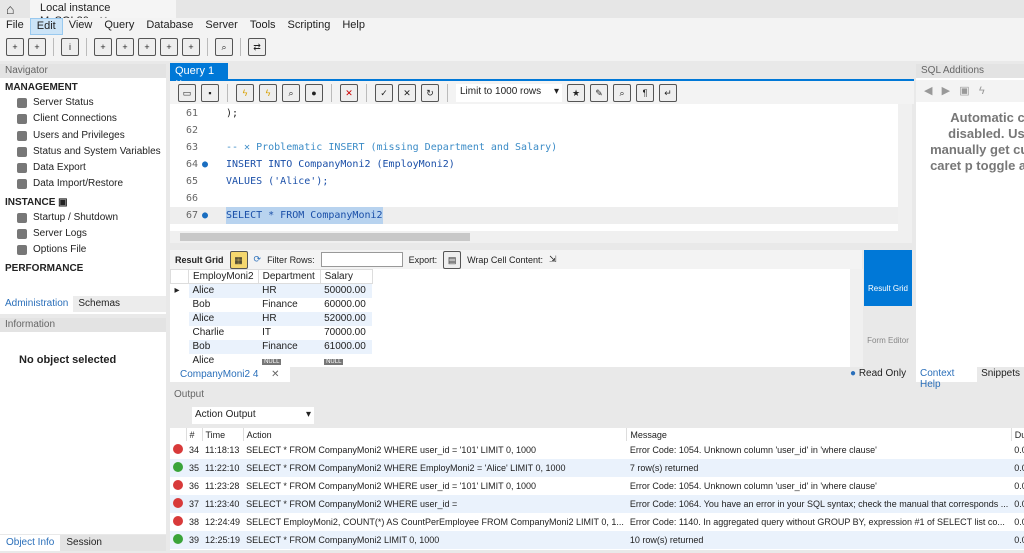 The image size is (1024, 553). Describe the element at coordinates (1000, 374) in the screenshot. I see `tab-snippets: Snippets` at that location.